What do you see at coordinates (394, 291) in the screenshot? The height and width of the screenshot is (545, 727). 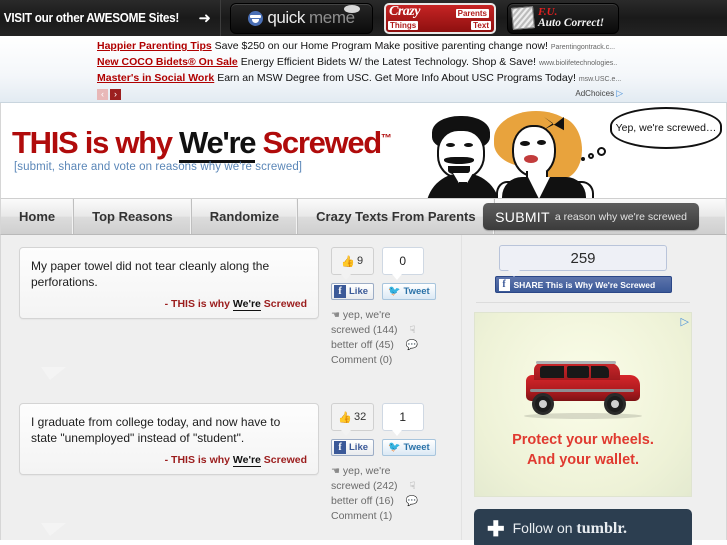 I see `twitter-bird-icon: 🐦` at bounding box center [394, 291].